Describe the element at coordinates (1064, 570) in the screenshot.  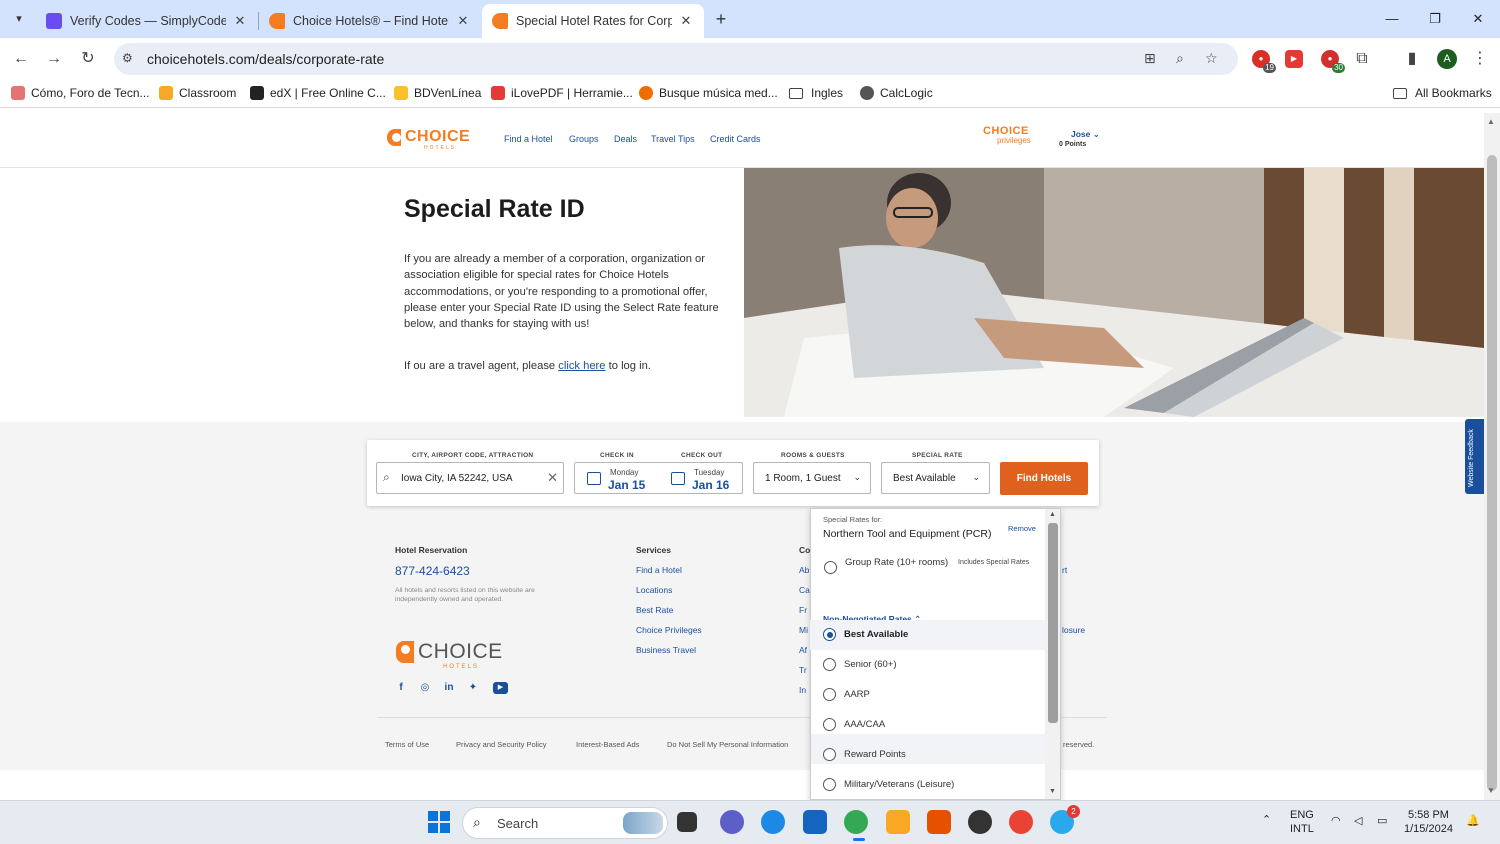
I see `footer-link: rt` at that location.